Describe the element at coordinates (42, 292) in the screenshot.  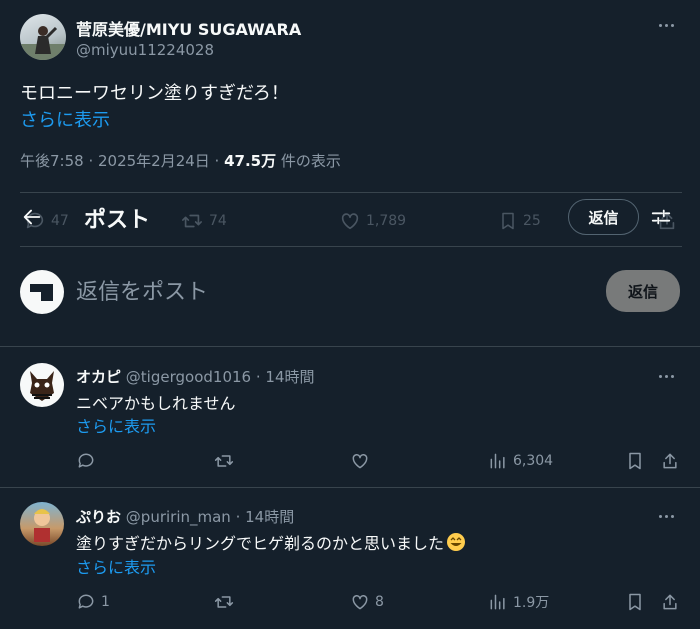
I see `user-avatar` at that location.